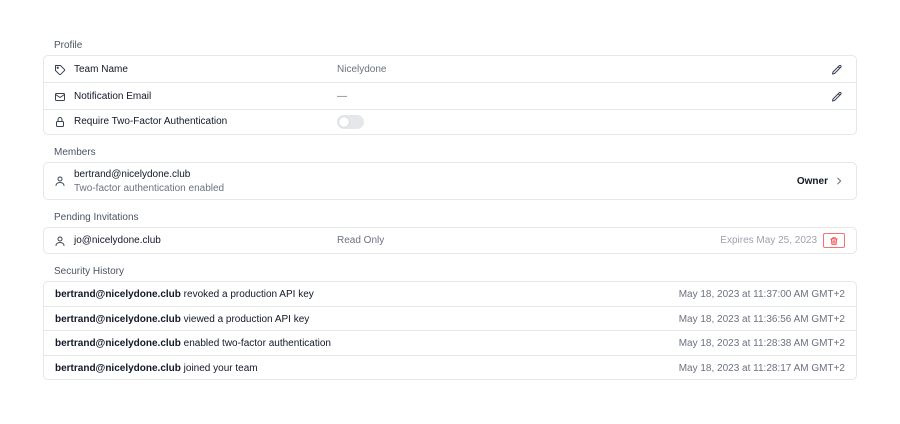 Image resolution: width=900 pixels, height=424 pixels. Describe the element at coordinates (257, 343) in the screenshot. I see `history-action: enabled two-factor authentication` at that location.